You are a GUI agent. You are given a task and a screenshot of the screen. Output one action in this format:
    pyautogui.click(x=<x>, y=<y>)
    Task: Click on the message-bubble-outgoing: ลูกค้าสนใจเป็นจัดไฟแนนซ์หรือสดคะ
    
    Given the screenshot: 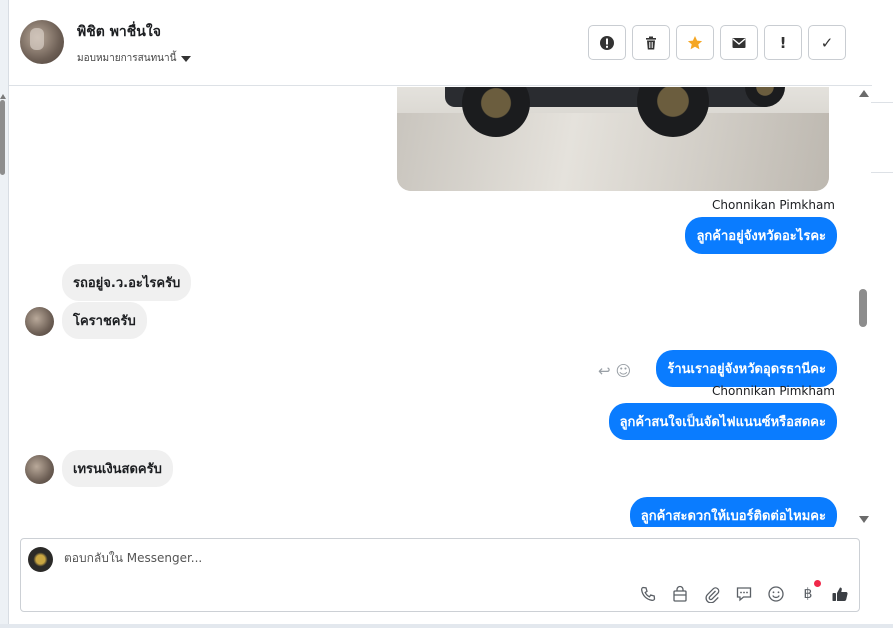 What is the action you would take?
    pyautogui.click(x=722, y=421)
    